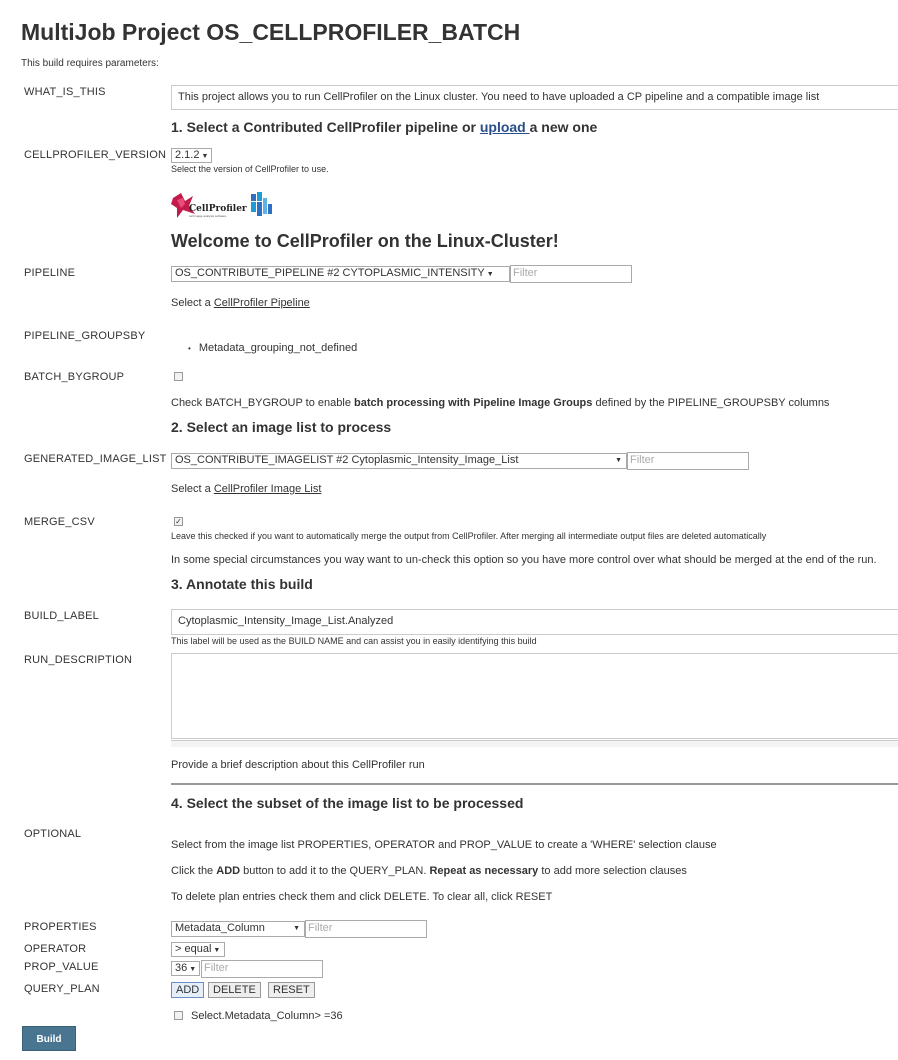  What do you see at coordinates (267, 1016) in the screenshot?
I see `query-plan-entry: Select.Metadata_Column> =36` at bounding box center [267, 1016].